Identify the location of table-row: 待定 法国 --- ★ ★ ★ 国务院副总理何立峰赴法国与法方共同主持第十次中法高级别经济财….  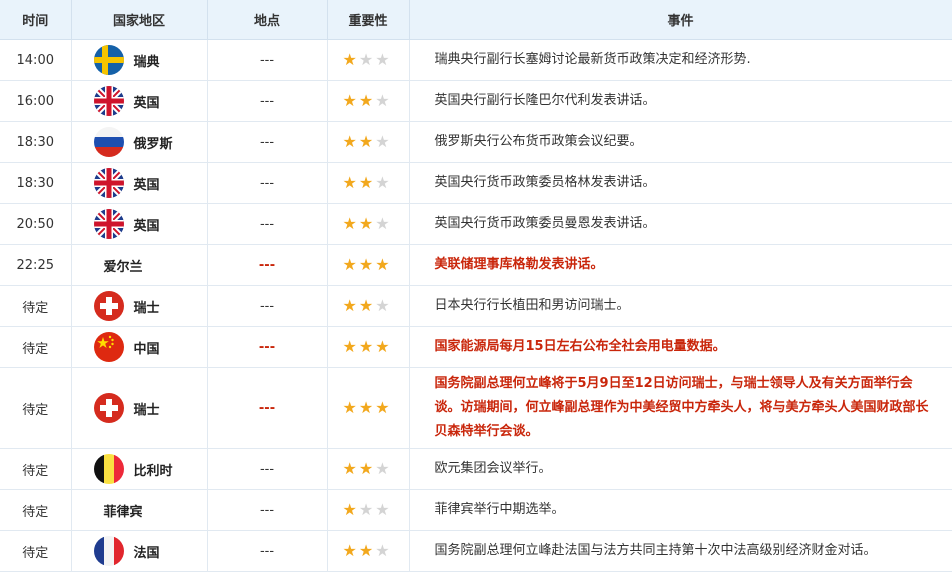
(476, 551).